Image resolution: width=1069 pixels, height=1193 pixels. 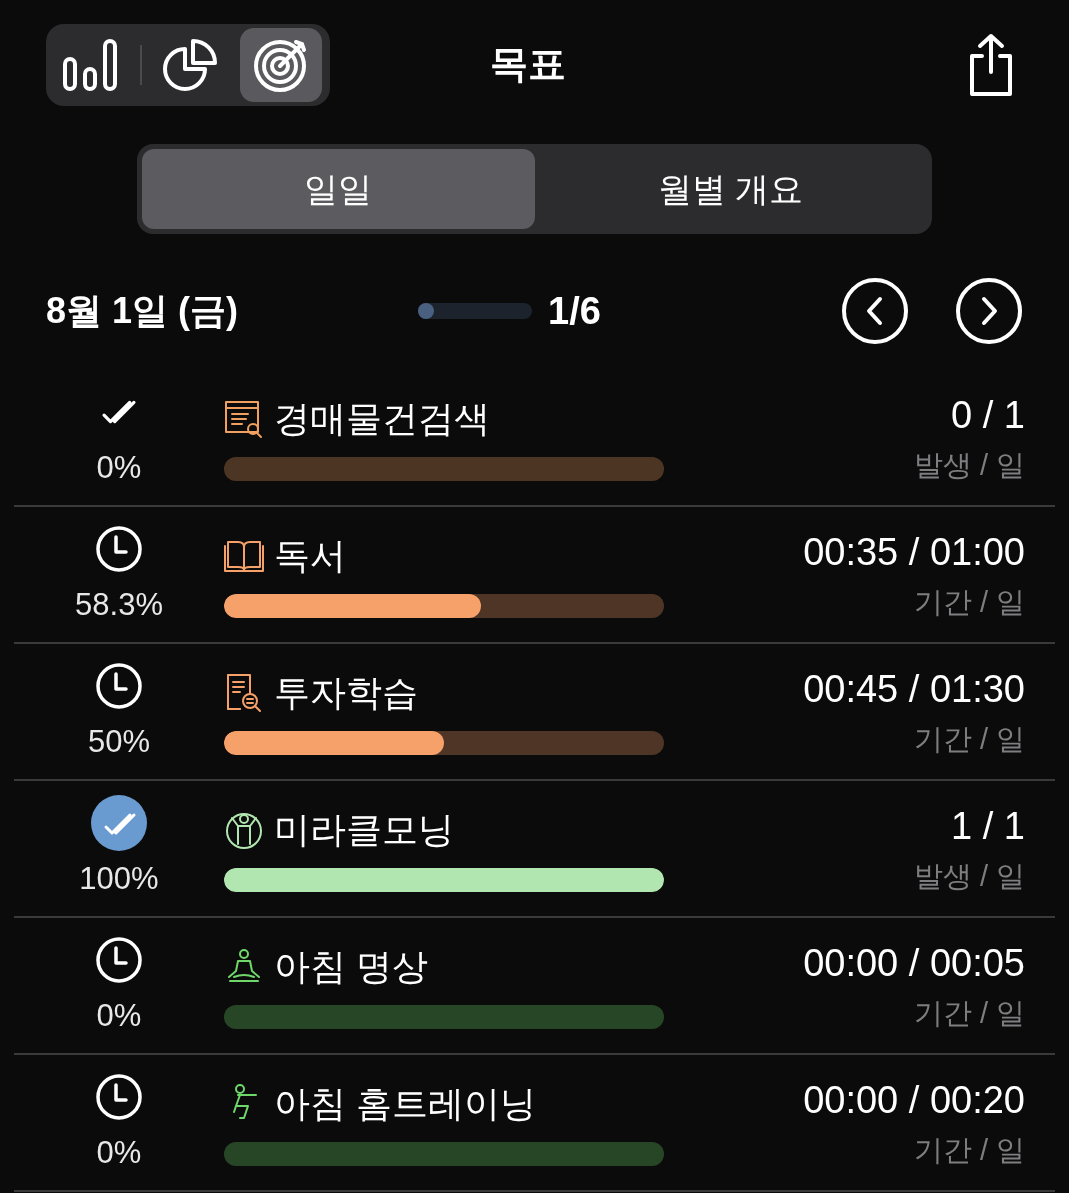 I want to click on percent-label: 58.3%, so click(x=119, y=605).